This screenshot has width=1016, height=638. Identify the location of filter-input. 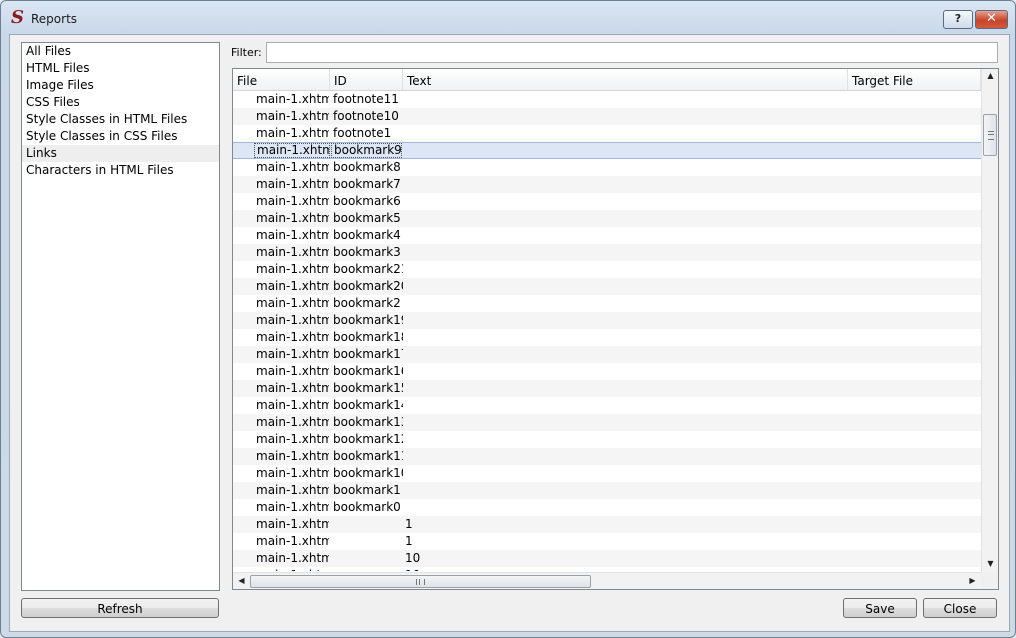
(632, 52).